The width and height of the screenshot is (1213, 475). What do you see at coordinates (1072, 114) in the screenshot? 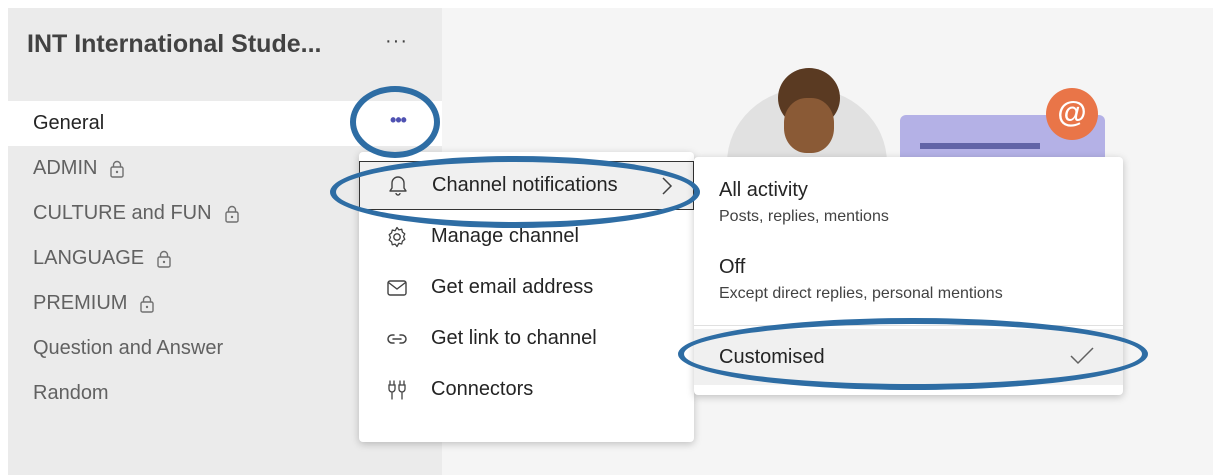
I see `at-mention-icon: @` at bounding box center [1072, 114].